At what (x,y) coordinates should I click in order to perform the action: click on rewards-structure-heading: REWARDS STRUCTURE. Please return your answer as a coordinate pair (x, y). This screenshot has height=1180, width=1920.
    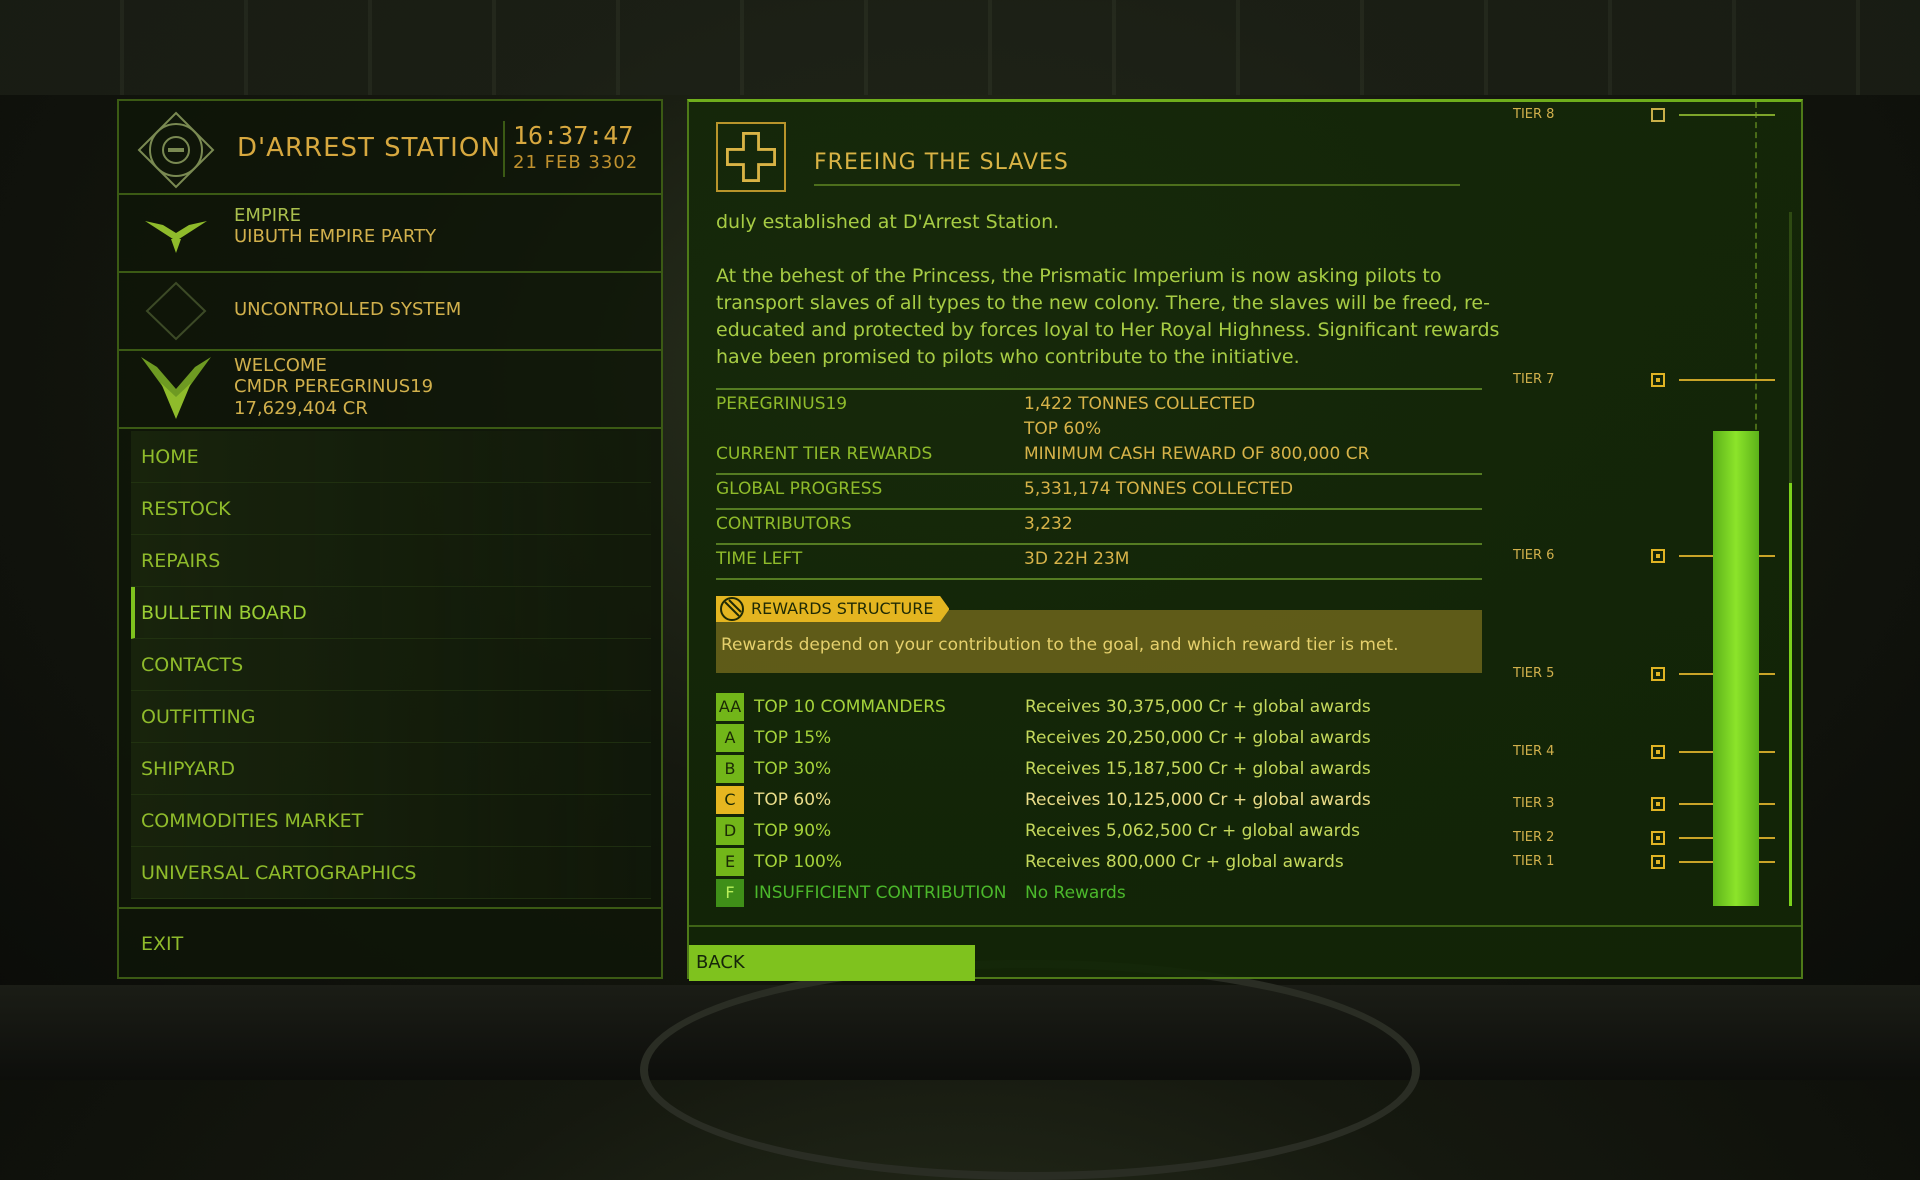
    Looking at the image, I should click on (833, 609).